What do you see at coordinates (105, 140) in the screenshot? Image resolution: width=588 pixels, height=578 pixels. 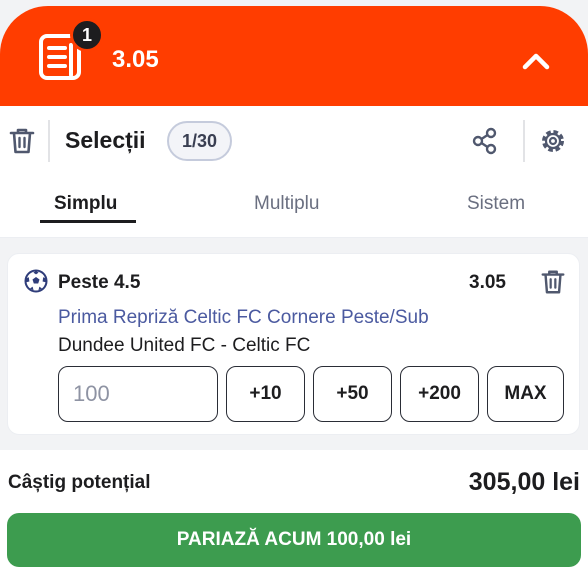 I see `selections-title: Selecții` at bounding box center [105, 140].